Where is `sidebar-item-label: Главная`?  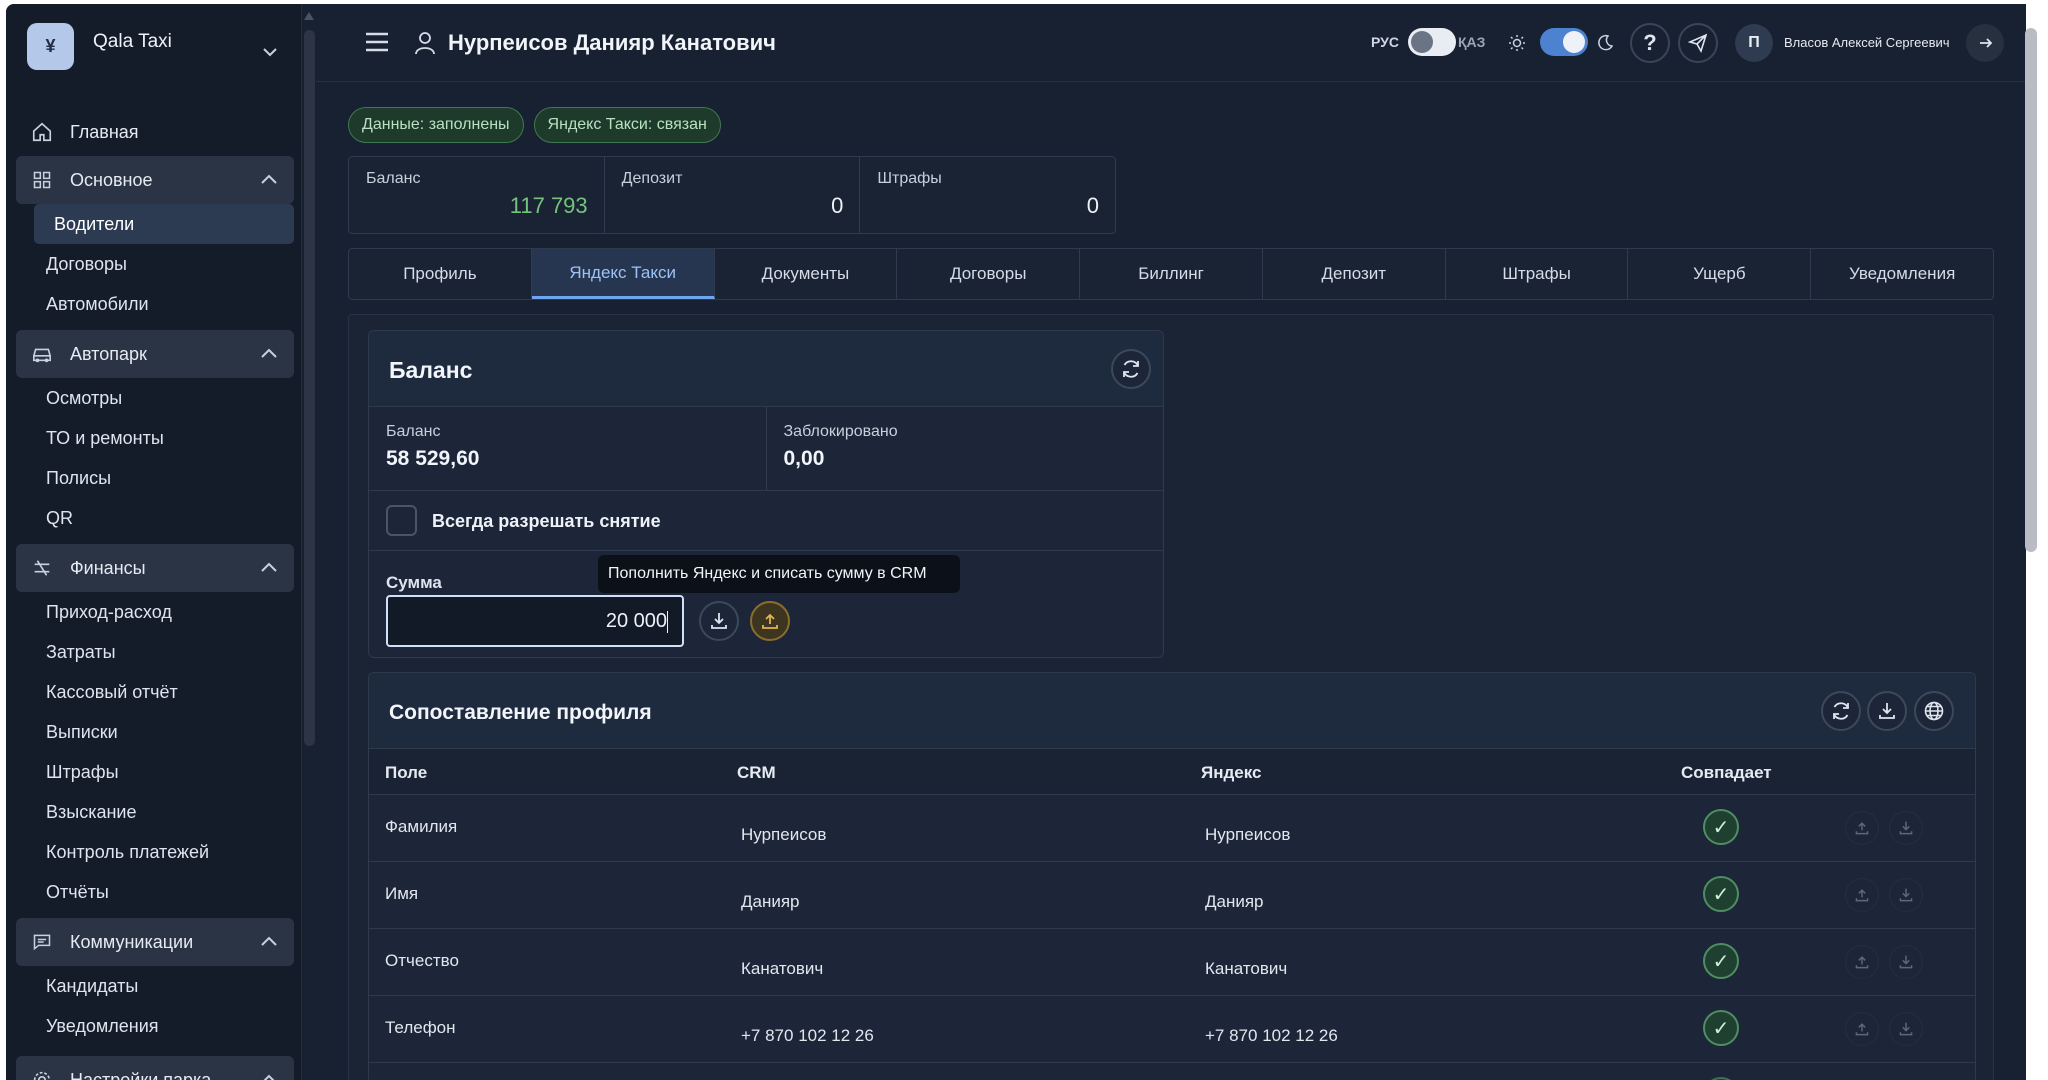 sidebar-item-label: Главная is located at coordinates (104, 131).